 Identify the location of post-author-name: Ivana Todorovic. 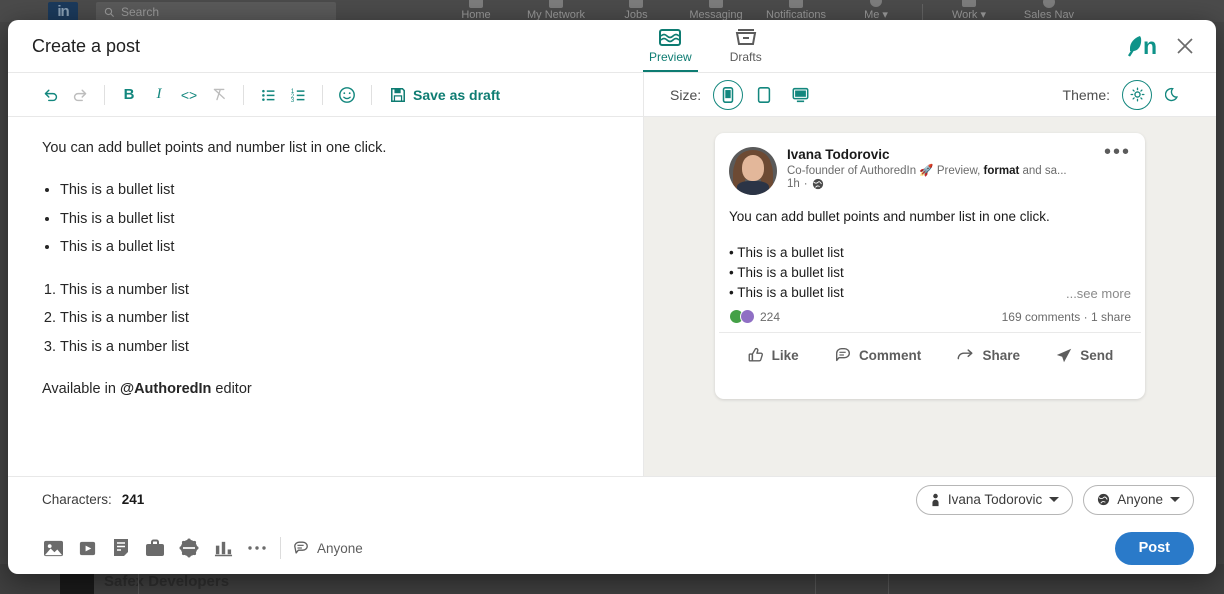
(945, 154).